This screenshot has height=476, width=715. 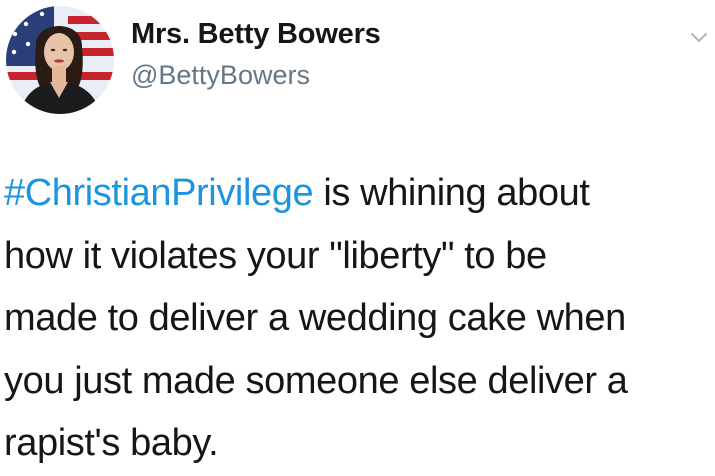 What do you see at coordinates (159, 193) in the screenshot?
I see `hashtag-link: #ChristianPrivilege` at bounding box center [159, 193].